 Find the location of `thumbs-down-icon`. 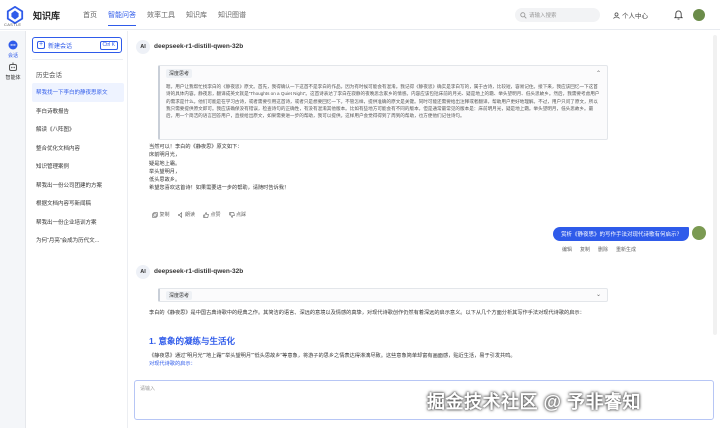

thumbs-down-icon is located at coordinates (231, 214).